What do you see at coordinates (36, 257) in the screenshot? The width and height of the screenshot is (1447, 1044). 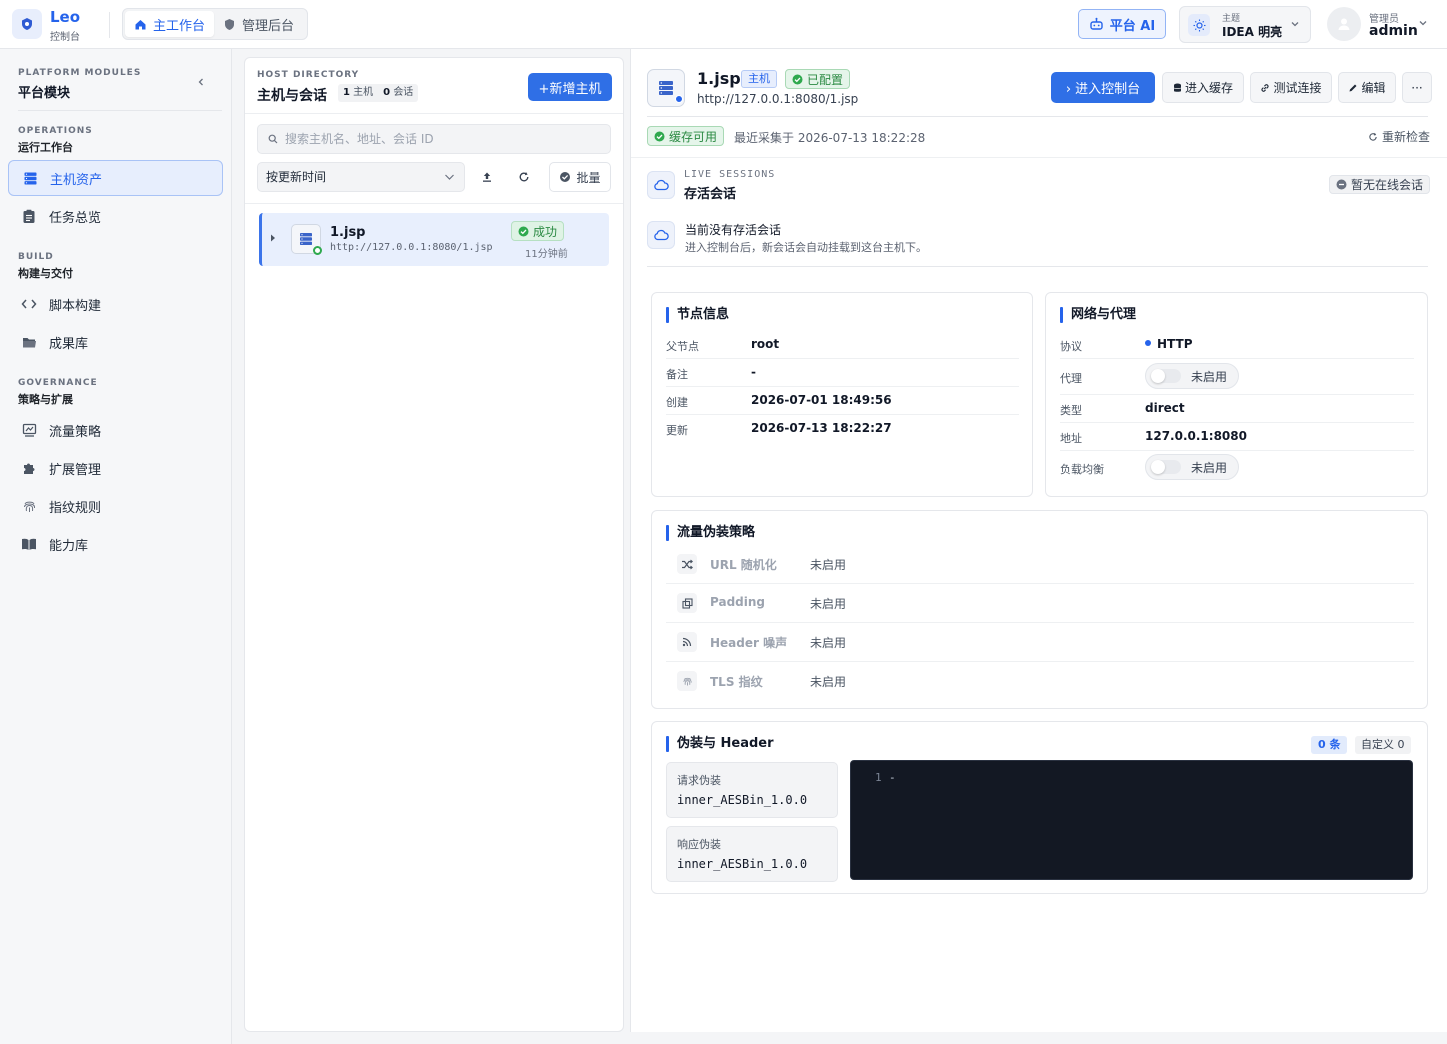 I see `group-label-build: BUILD` at bounding box center [36, 257].